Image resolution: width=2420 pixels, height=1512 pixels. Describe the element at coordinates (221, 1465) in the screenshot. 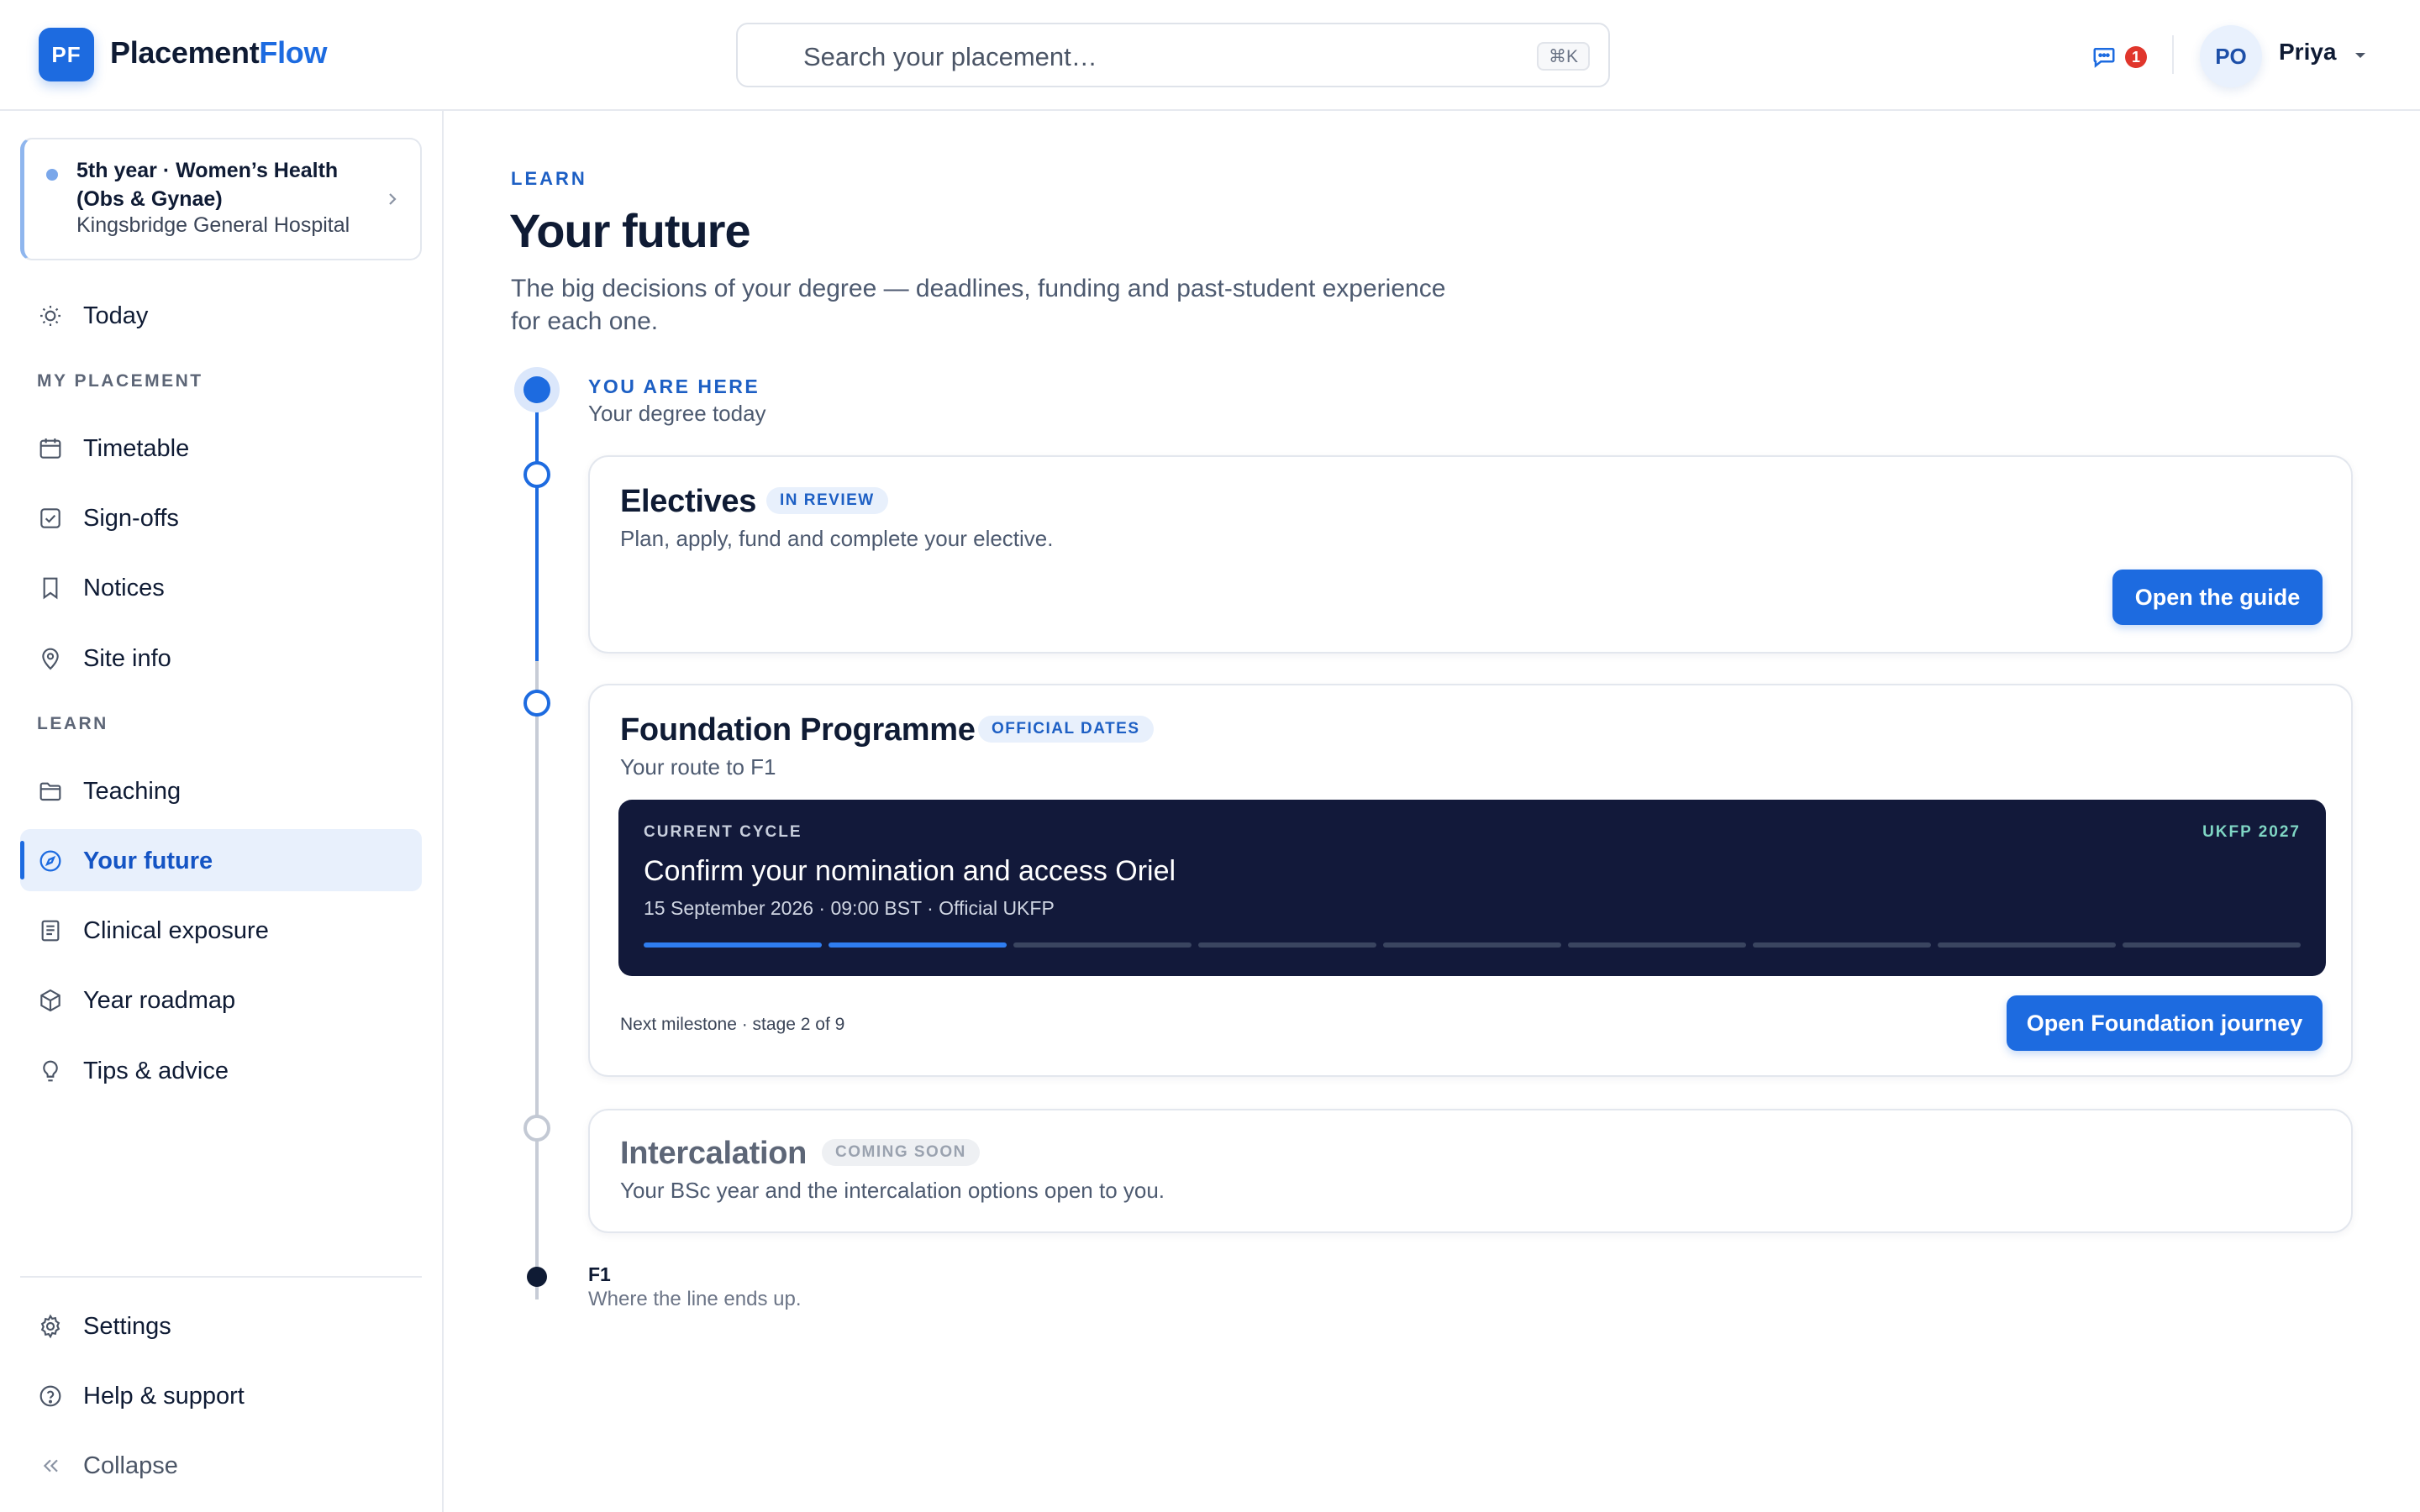

I see `sidebar-collapse-button: Collapse` at that location.